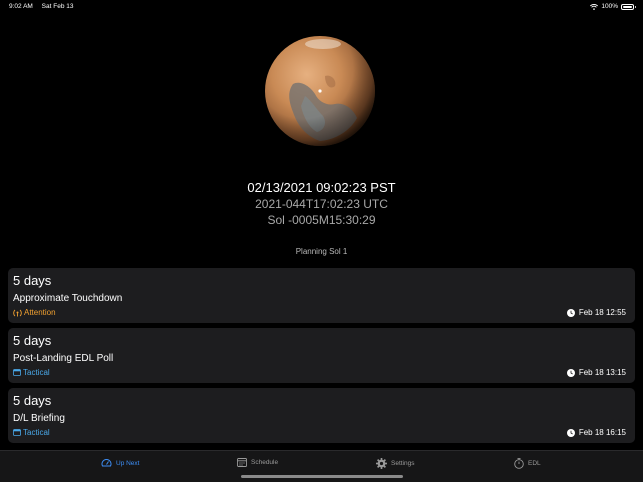 Image resolution: width=643 pixels, height=482 pixels. I want to click on planning-sol-label: Planning Sol 1, so click(321, 251).